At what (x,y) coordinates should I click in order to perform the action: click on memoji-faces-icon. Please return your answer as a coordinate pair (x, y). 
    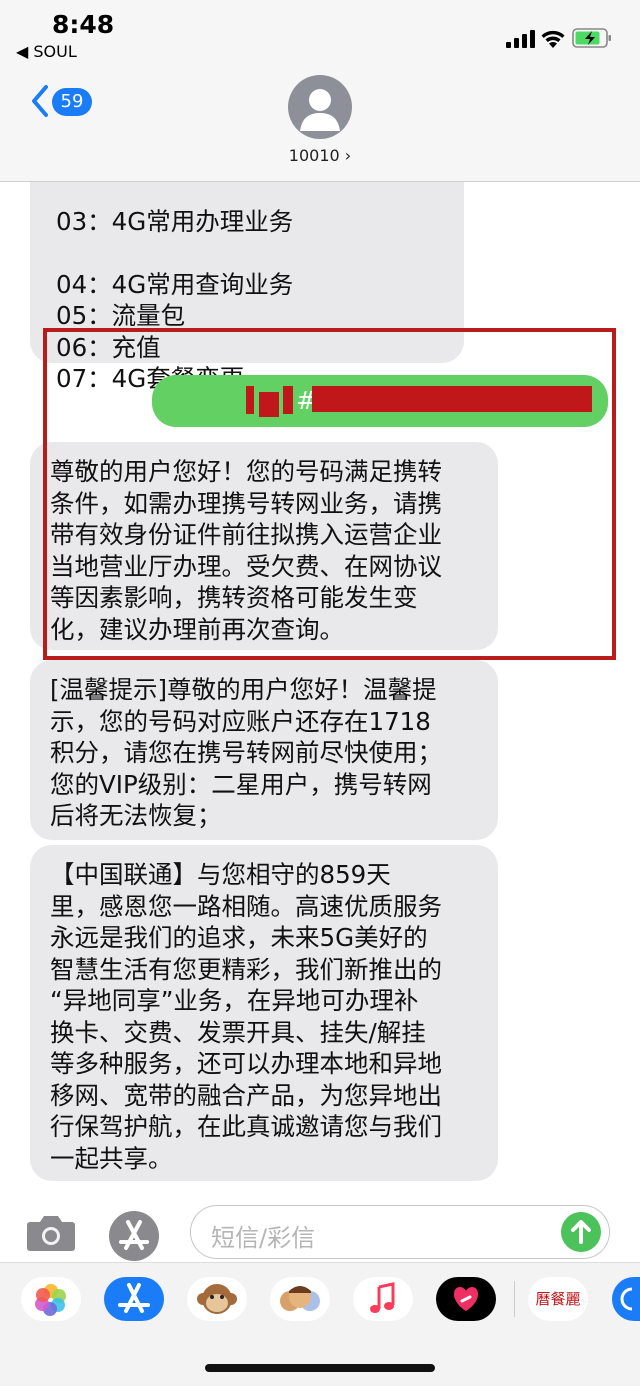
    Looking at the image, I should click on (300, 1298).